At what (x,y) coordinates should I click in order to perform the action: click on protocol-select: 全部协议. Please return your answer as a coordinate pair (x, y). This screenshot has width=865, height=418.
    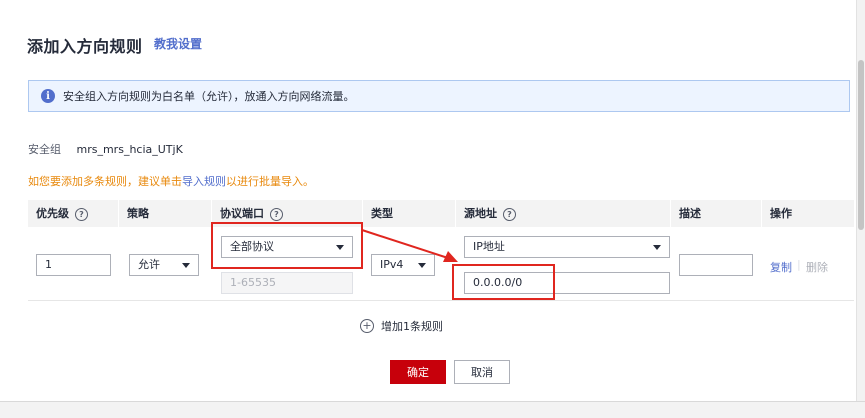
    Looking at the image, I should click on (287, 247).